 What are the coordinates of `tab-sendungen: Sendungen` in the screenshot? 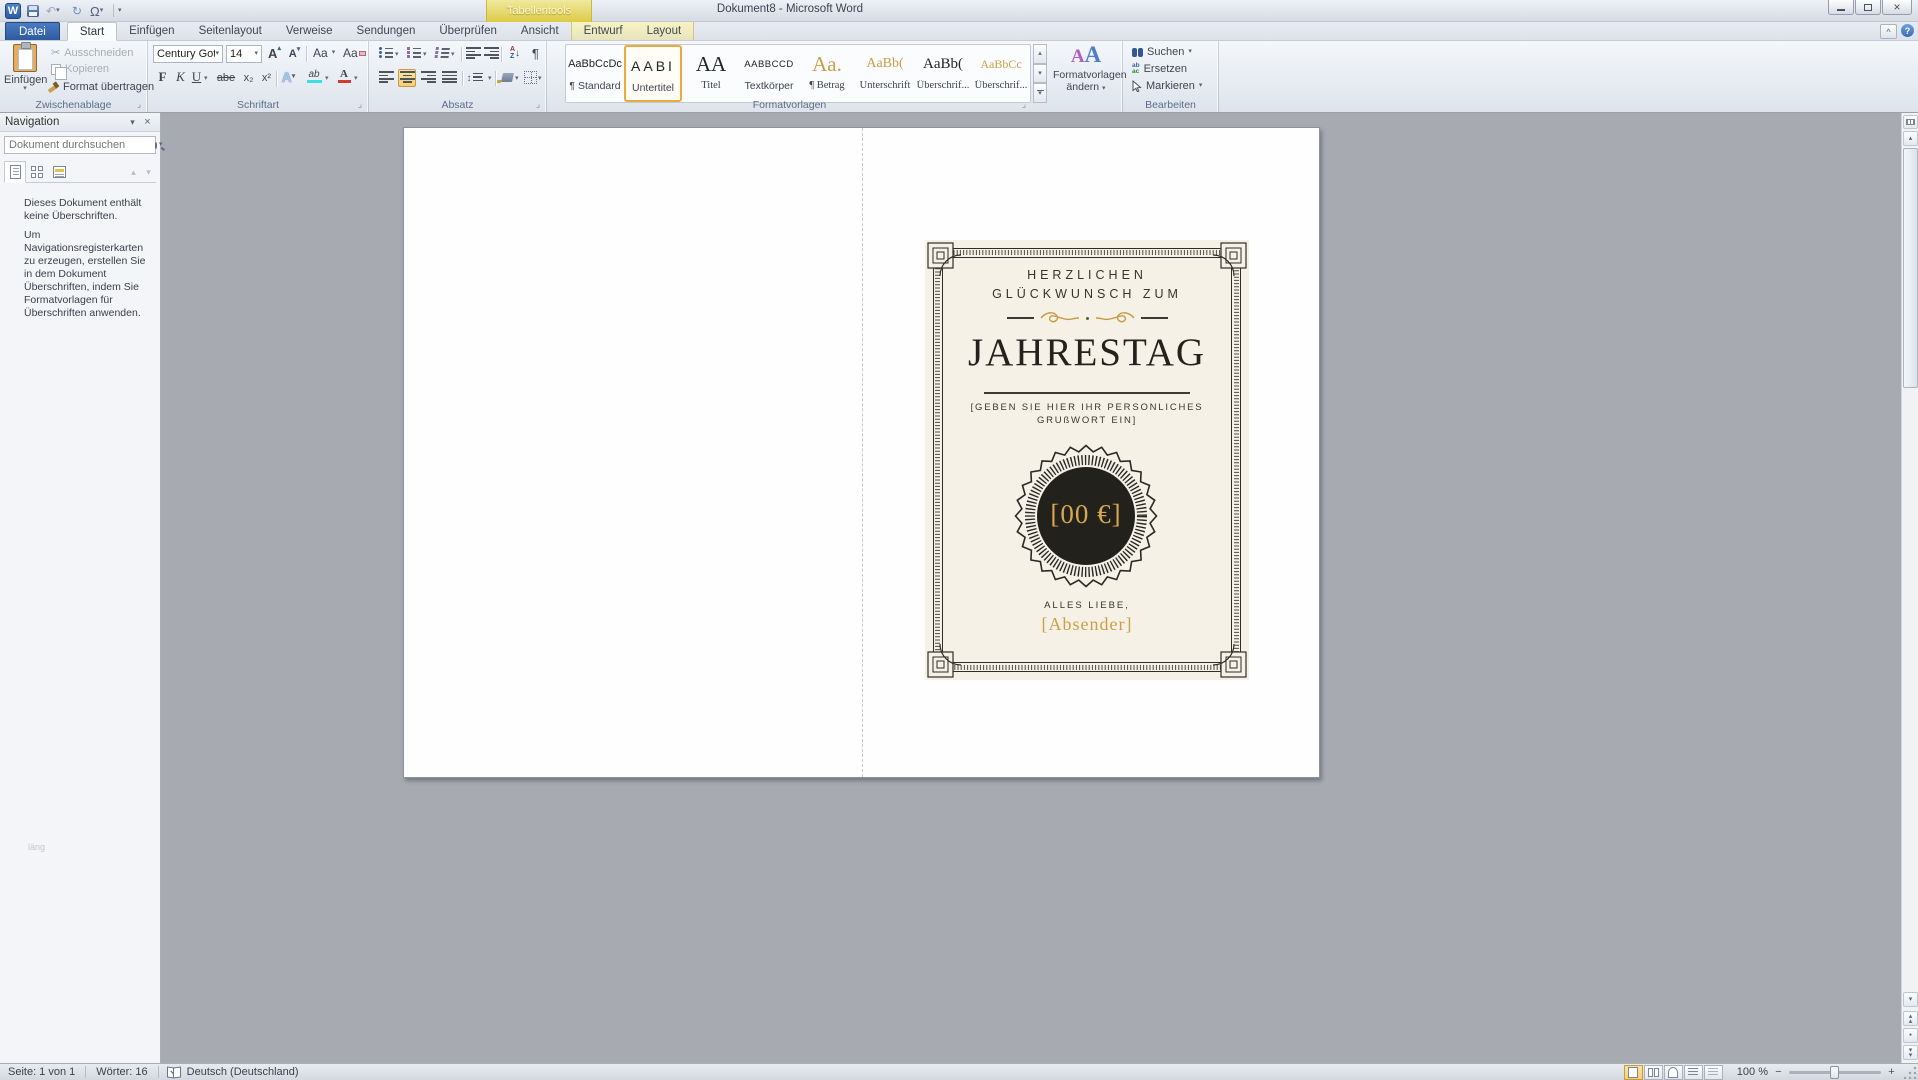 It's located at (386, 31).